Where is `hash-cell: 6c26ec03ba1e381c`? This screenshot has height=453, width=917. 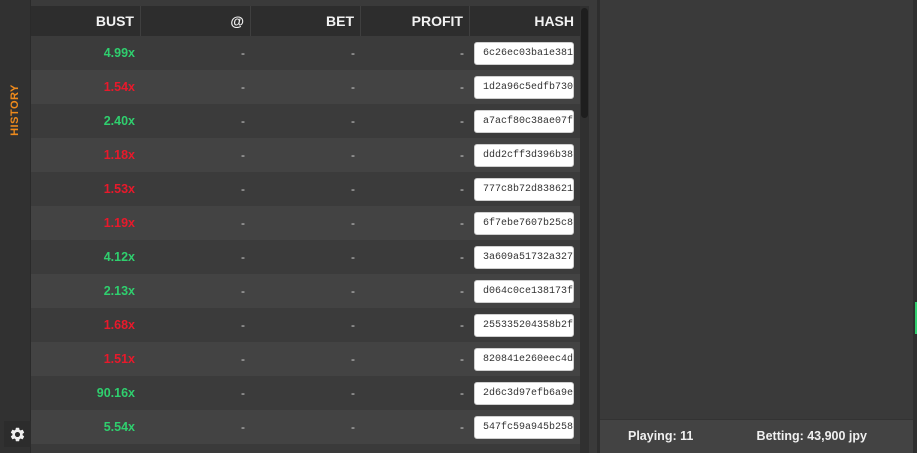 hash-cell: 6c26ec03ba1e381c is located at coordinates (525, 53).